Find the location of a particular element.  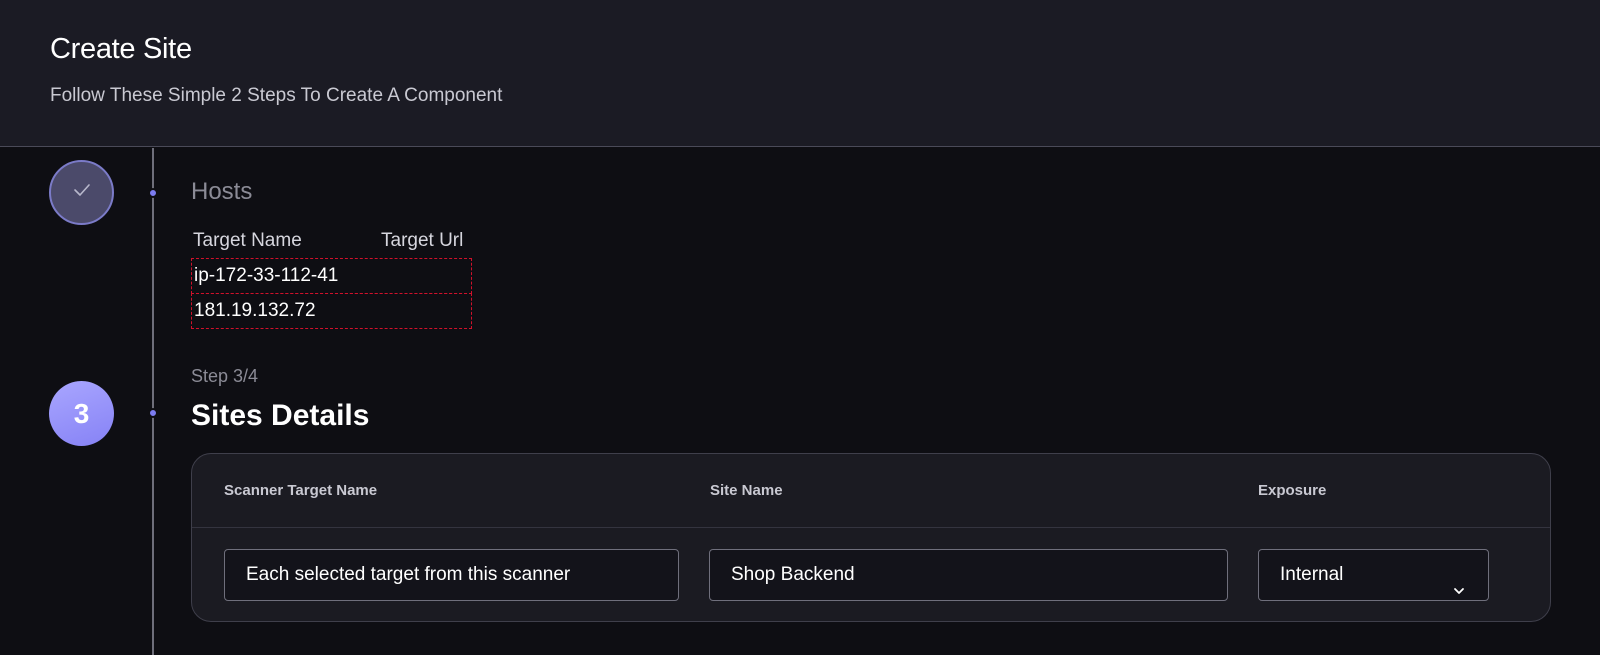

host-row: 181.19.132.72 is located at coordinates (331, 311).